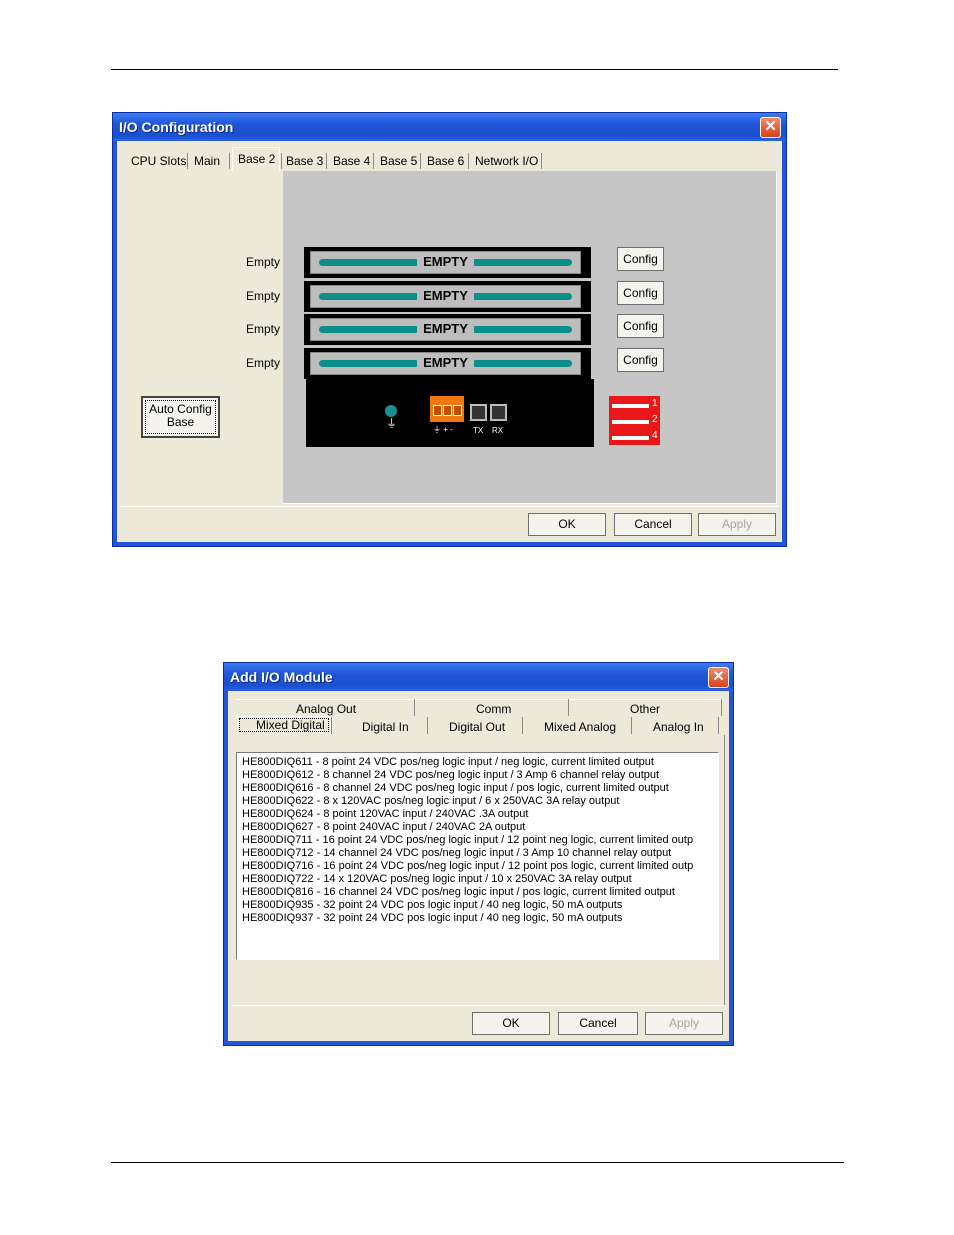 The height and width of the screenshot is (1235, 954). I want to click on tab-network-io: Network I/O, so click(506, 161).